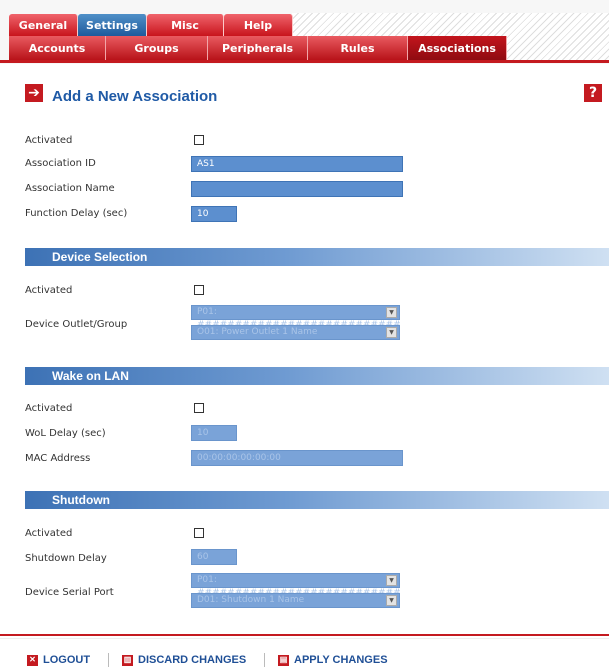 This screenshot has width=609, height=668. I want to click on tab-peripherals: Peripherals, so click(258, 48).